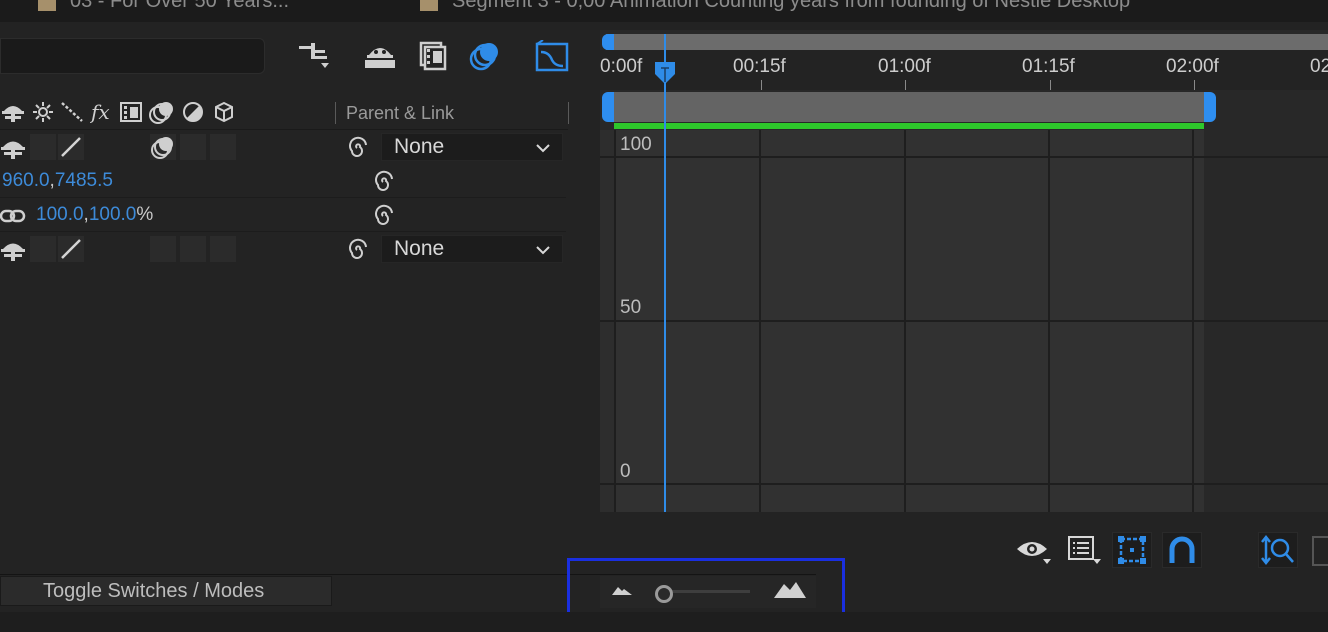 The height and width of the screenshot is (632, 1328). Describe the element at coordinates (665, 73) in the screenshot. I see `current-time-indicator-icon` at that location.